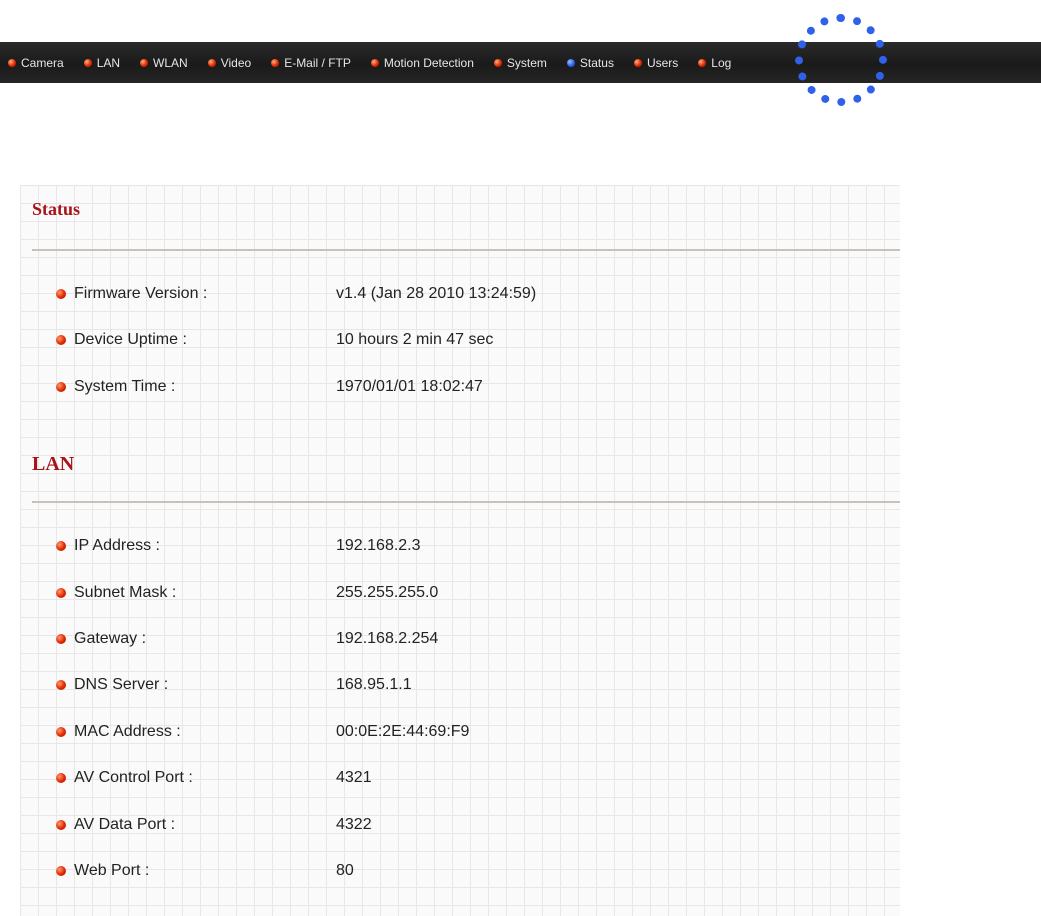  I want to click on row-mac-address: MAC Address : 00:0E:2E:44:69:F9, so click(262, 732).